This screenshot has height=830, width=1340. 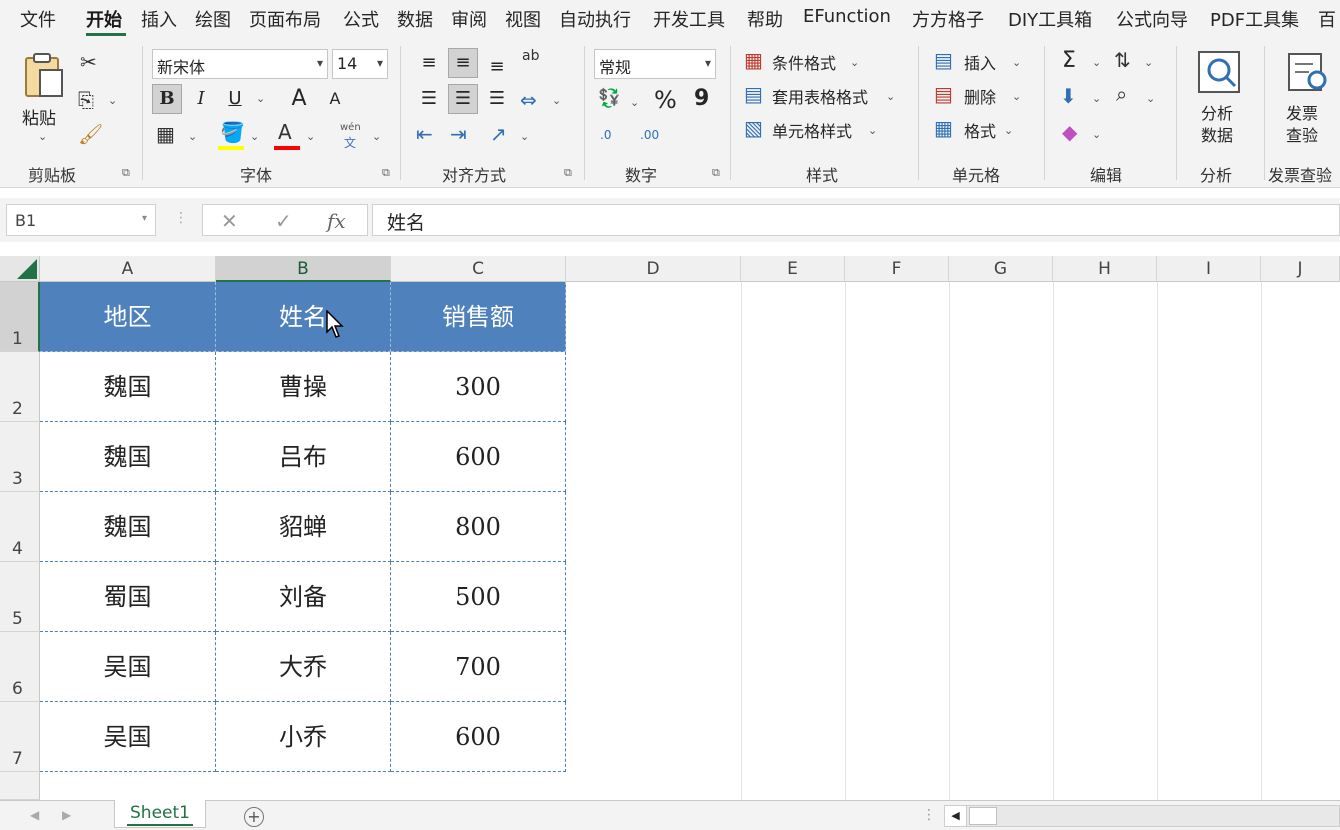 What do you see at coordinates (20, 527) in the screenshot?
I see `row-header-4: 4` at bounding box center [20, 527].